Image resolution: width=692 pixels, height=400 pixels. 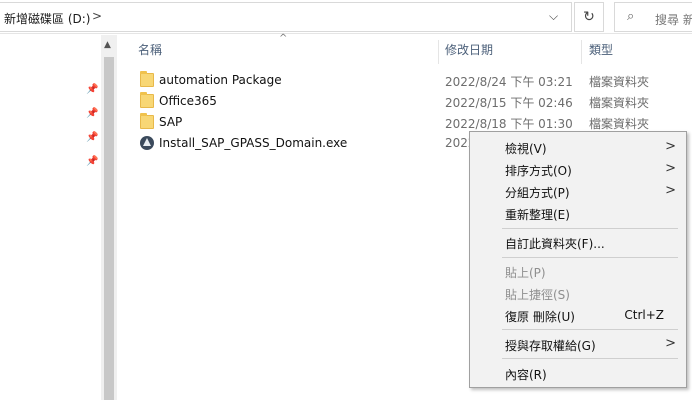 What do you see at coordinates (171, 122) in the screenshot?
I see `file-name: SAP` at bounding box center [171, 122].